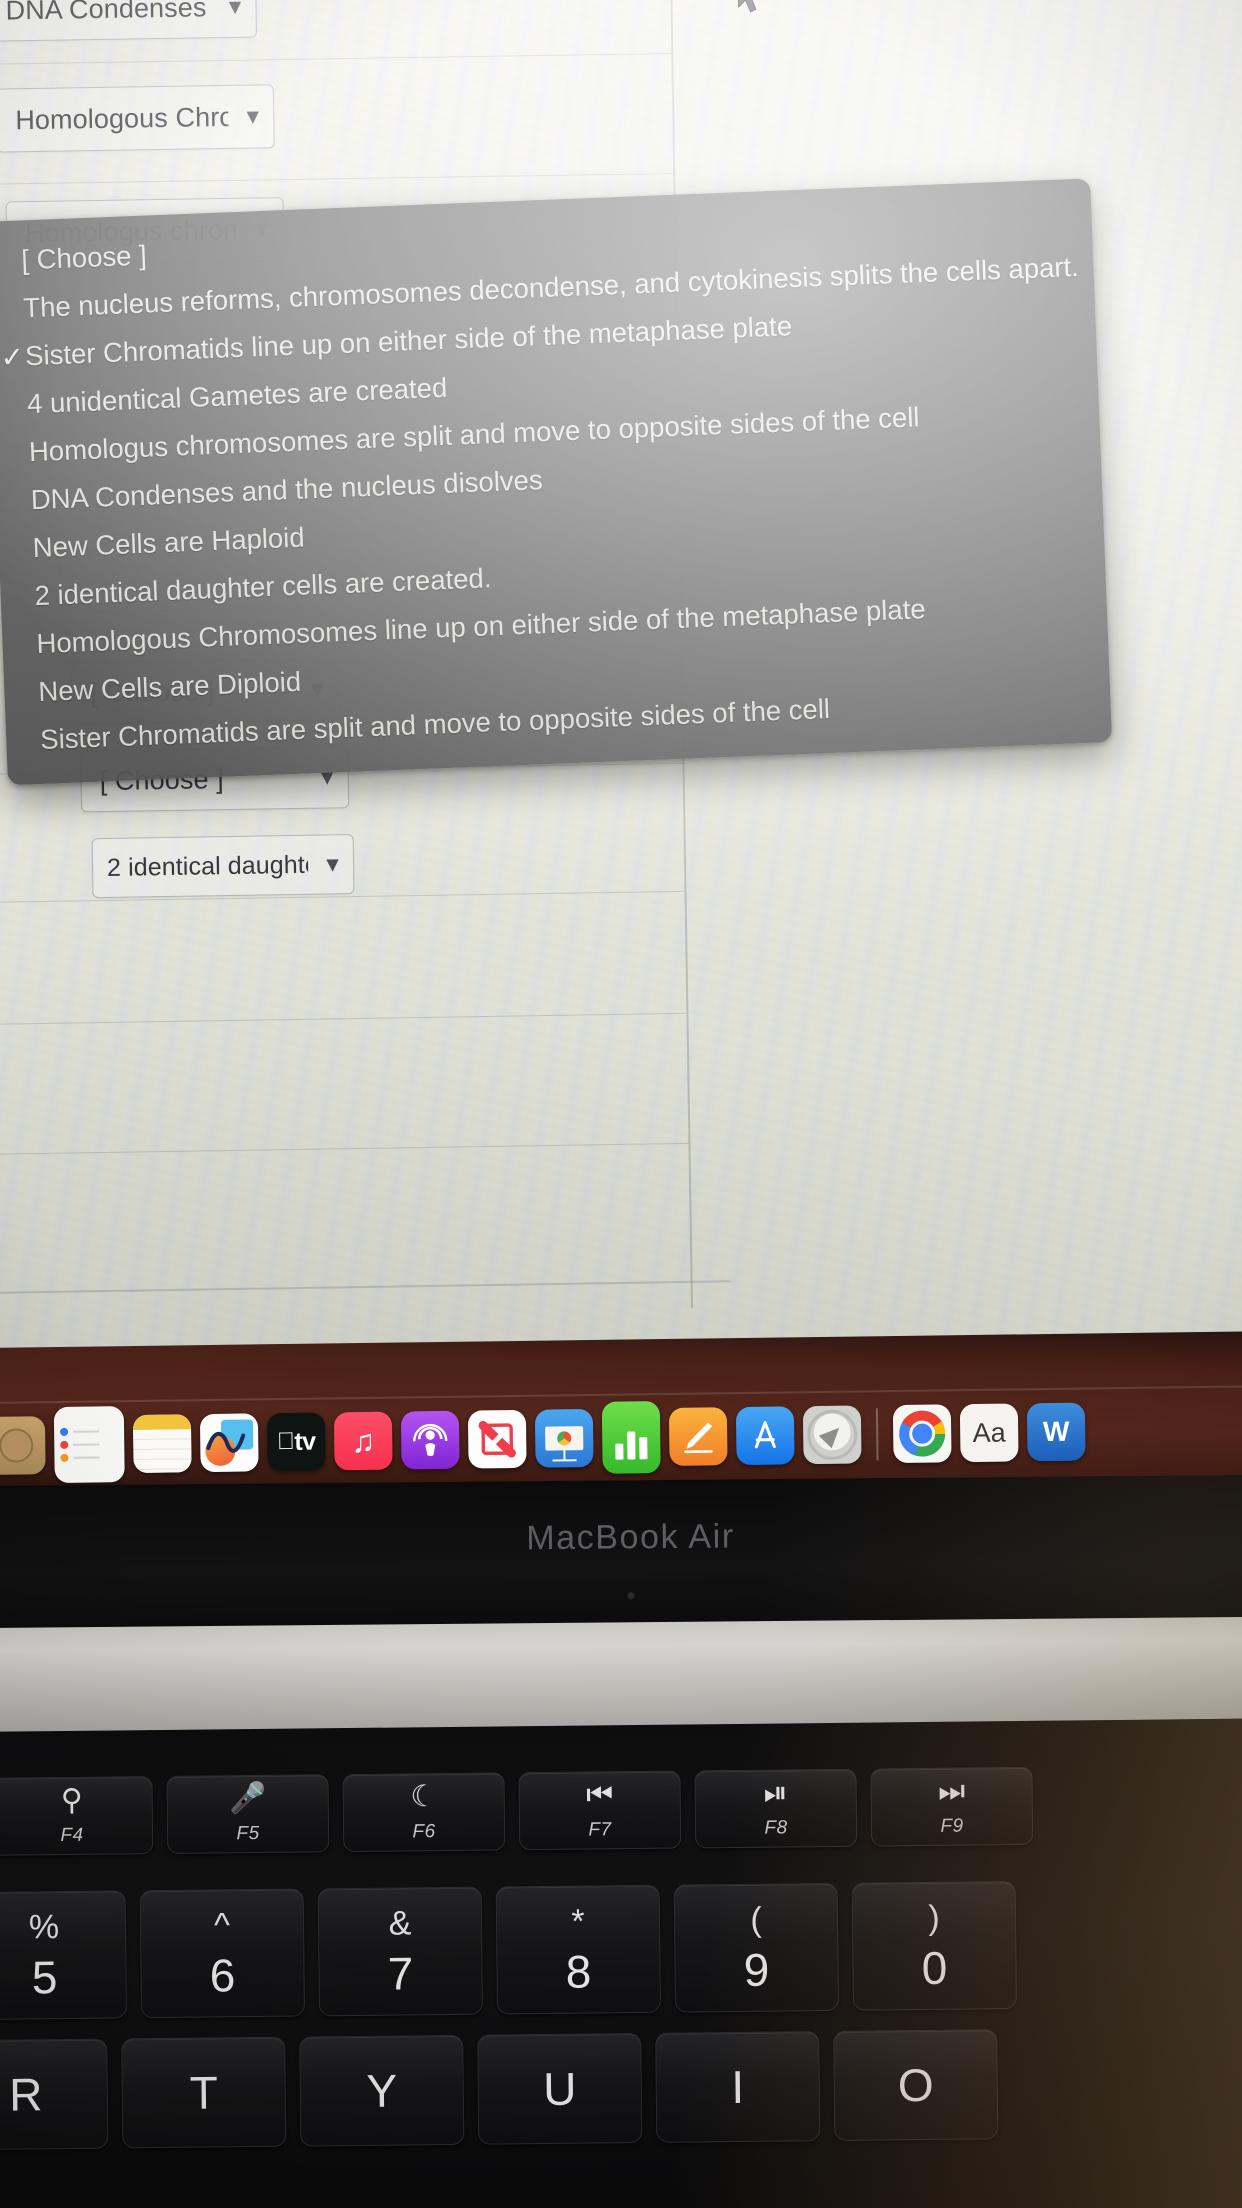  What do you see at coordinates (23, 1445) in the screenshot?
I see `finder-icon` at bounding box center [23, 1445].